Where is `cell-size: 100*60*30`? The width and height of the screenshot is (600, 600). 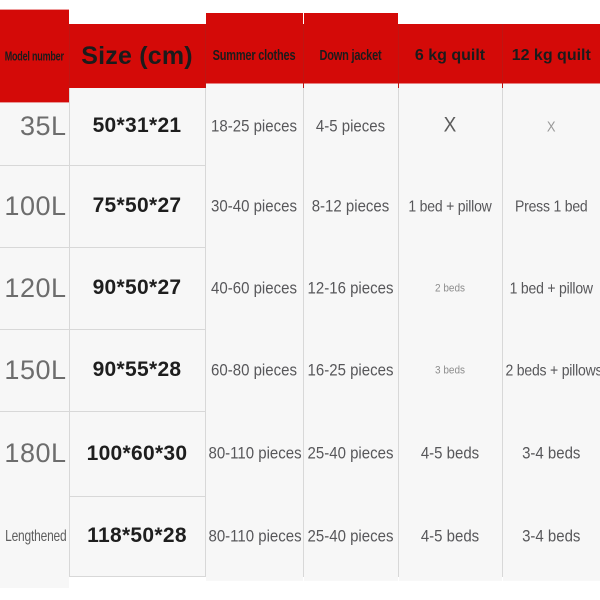 cell-size: 100*60*30 is located at coordinates (137, 454).